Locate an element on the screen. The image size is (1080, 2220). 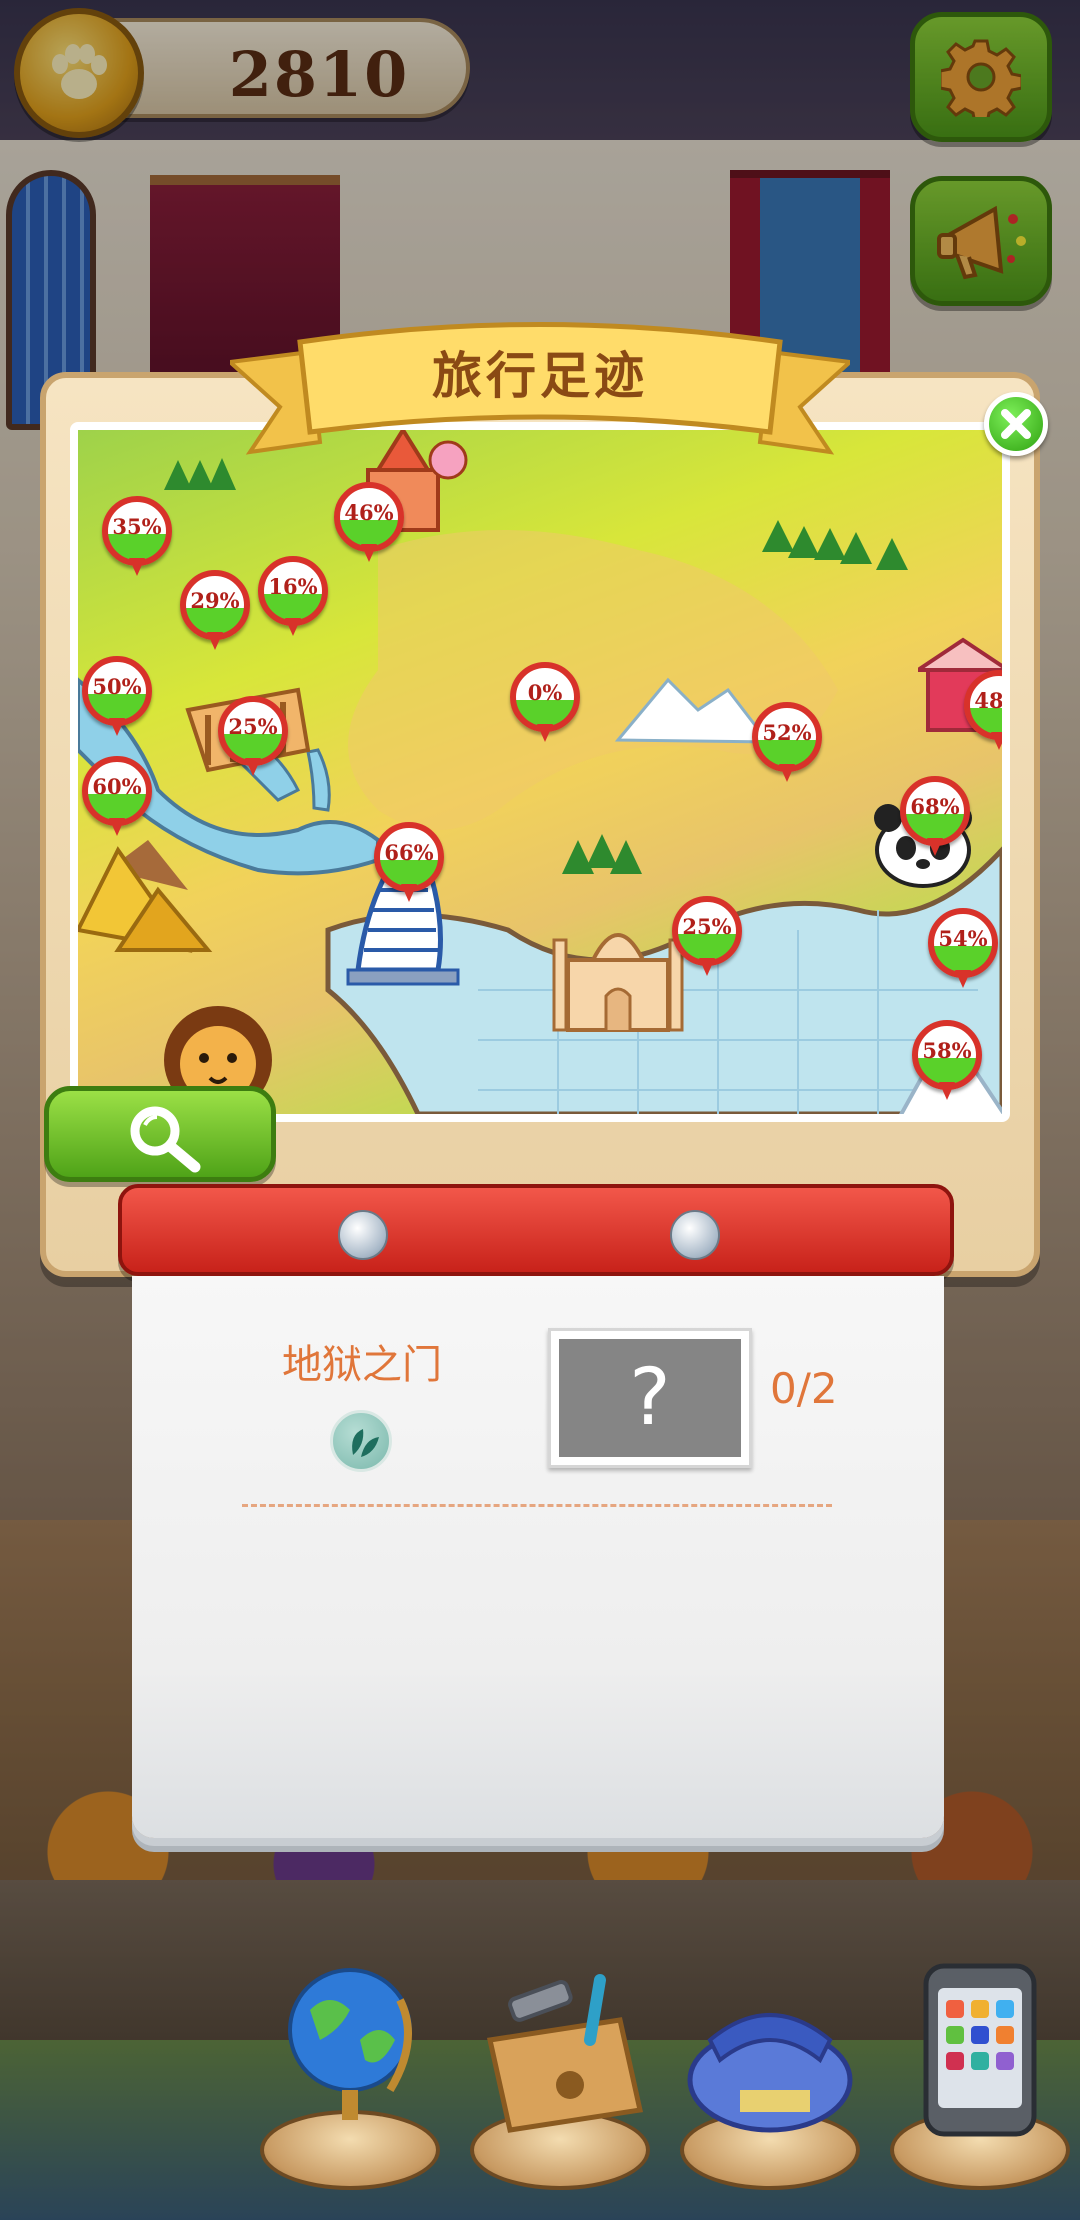
map-marker: 54% is located at coordinates (963, 951).